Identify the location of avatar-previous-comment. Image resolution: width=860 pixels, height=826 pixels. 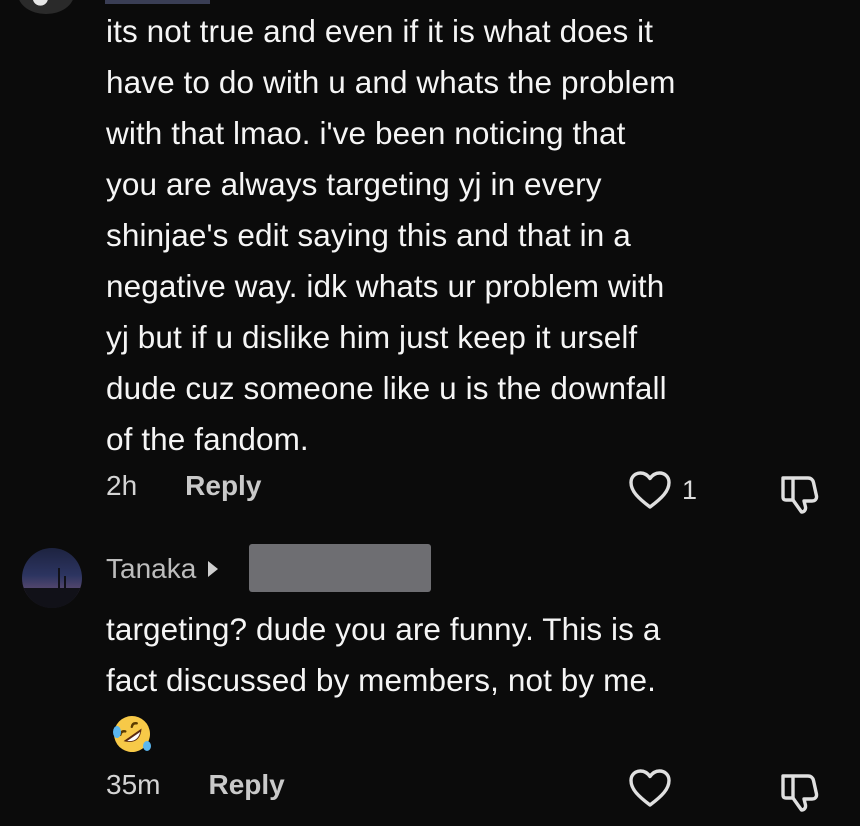
(46, 7).